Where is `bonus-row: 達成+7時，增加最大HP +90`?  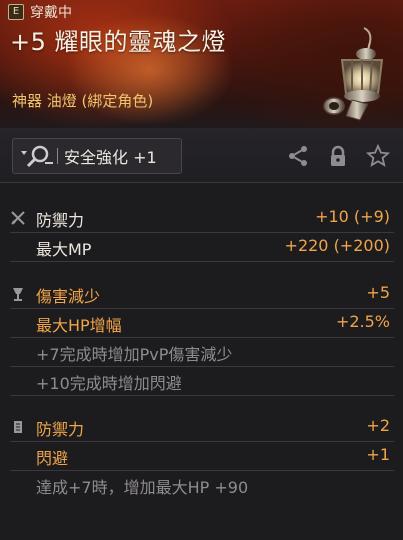 bonus-row: 達成+7時，增加最大HP +90 is located at coordinates (202, 484).